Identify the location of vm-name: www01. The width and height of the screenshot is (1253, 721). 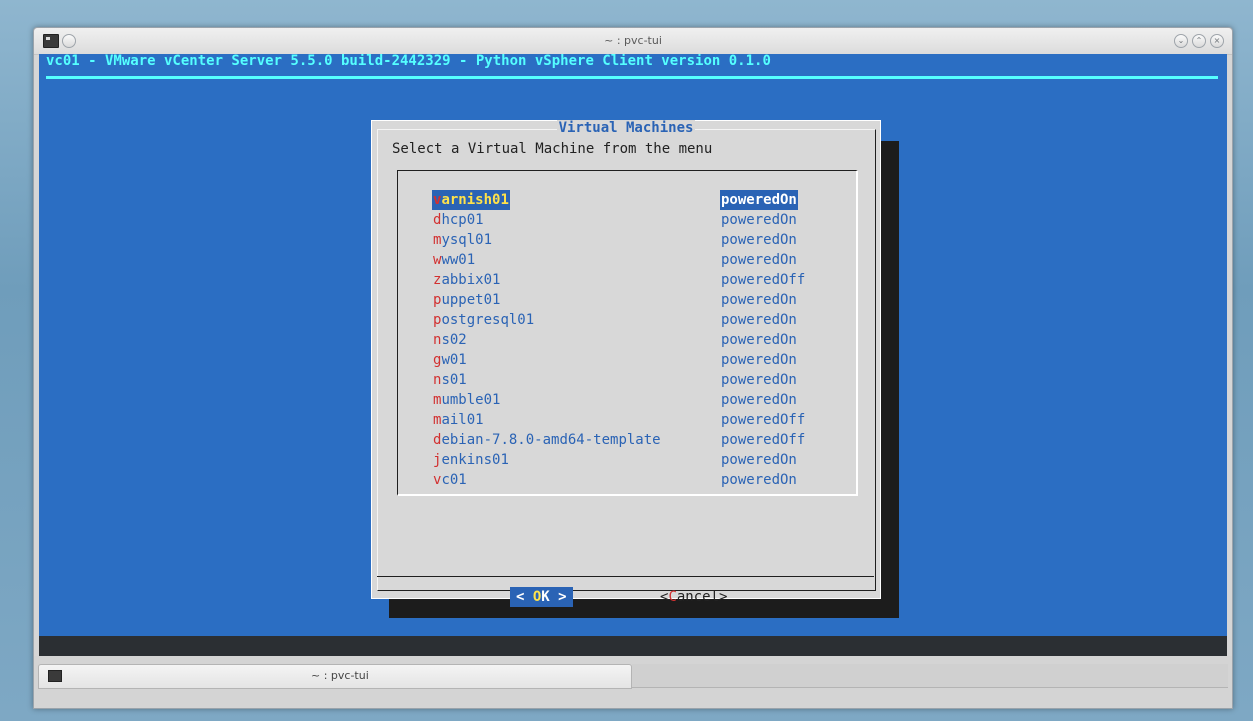
(454, 260).